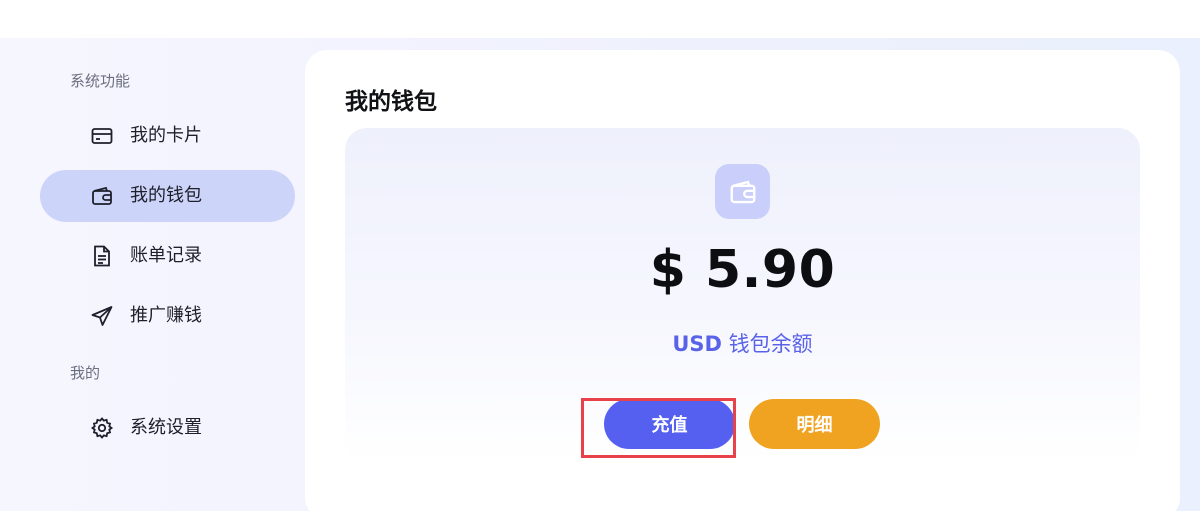 This screenshot has width=1200, height=520. I want to click on sidebar-section-mine: 我的, so click(85, 373).